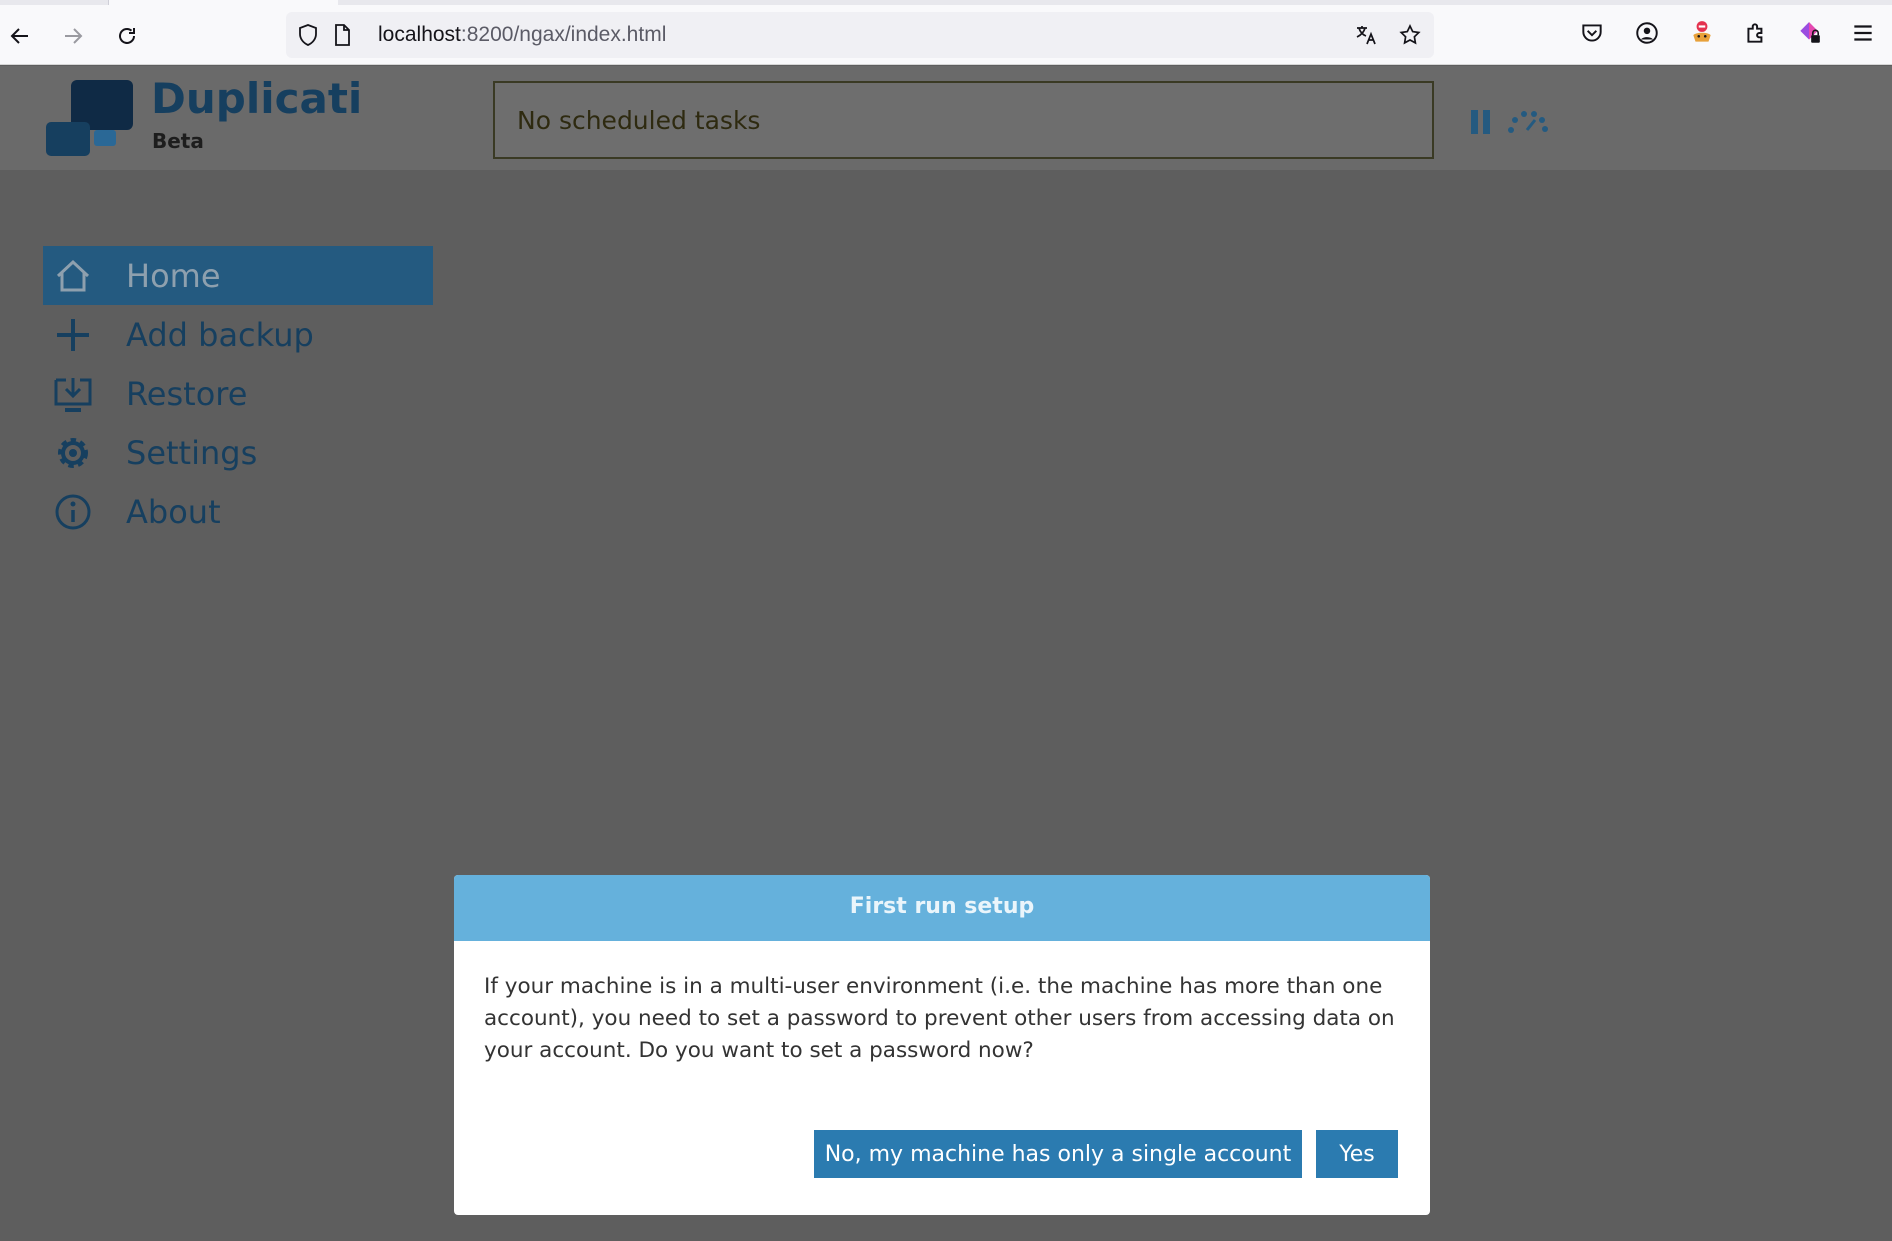 Image resolution: width=1892 pixels, height=1241 pixels. What do you see at coordinates (419, 34) in the screenshot?
I see `url-host: localhost` at bounding box center [419, 34].